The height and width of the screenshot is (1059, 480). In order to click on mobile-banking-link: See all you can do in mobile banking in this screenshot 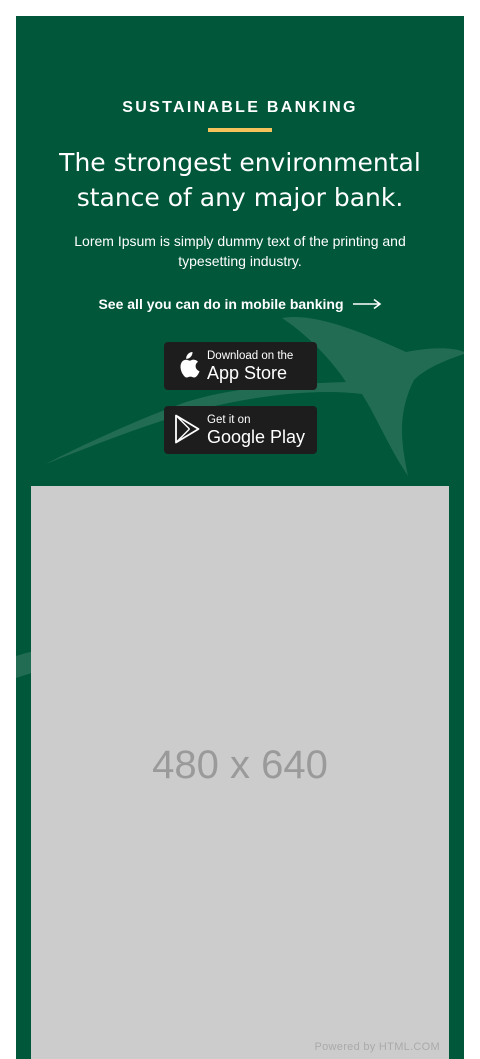, I will do `click(240, 304)`.